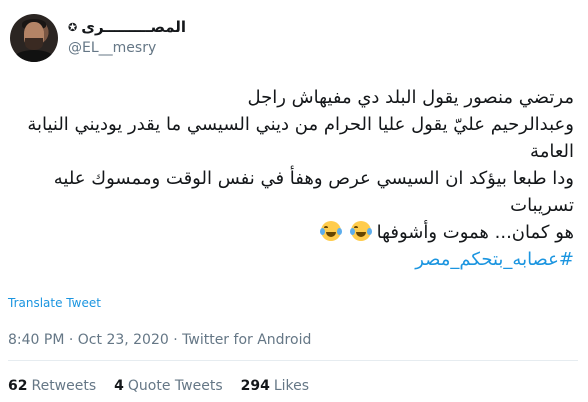  I want to click on star-badge-icon: ✪, so click(73, 27).